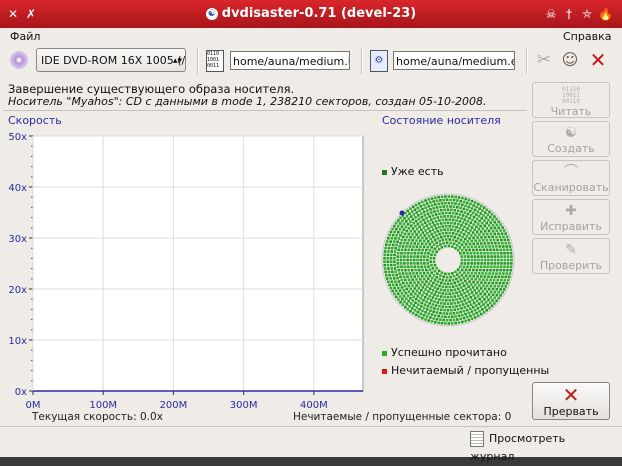 The height and width of the screenshot is (466, 622). What do you see at coordinates (17, 188) in the screenshot?
I see `y-tick-label: 40x` at bounding box center [17, 188].